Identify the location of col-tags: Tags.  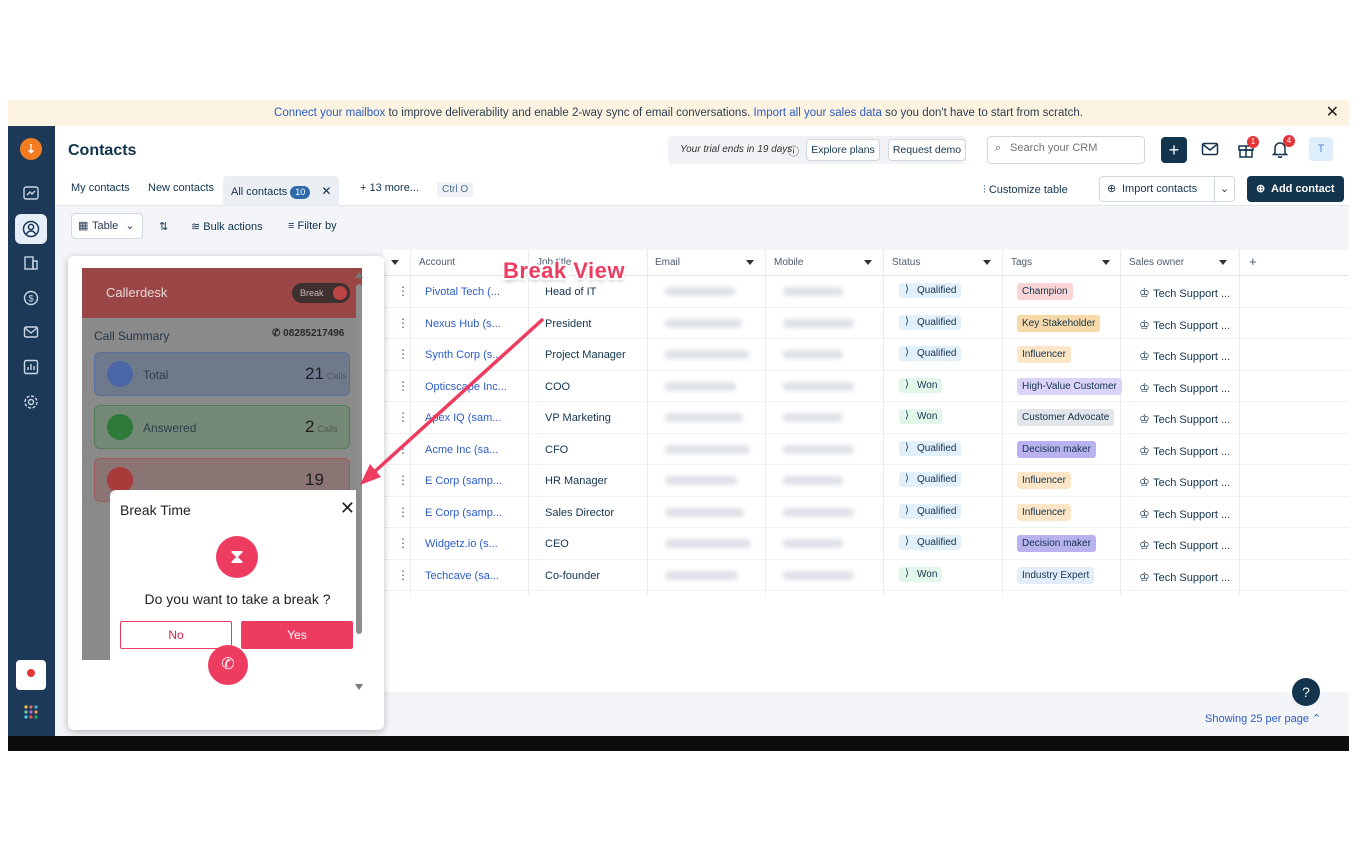
(1021, 262).